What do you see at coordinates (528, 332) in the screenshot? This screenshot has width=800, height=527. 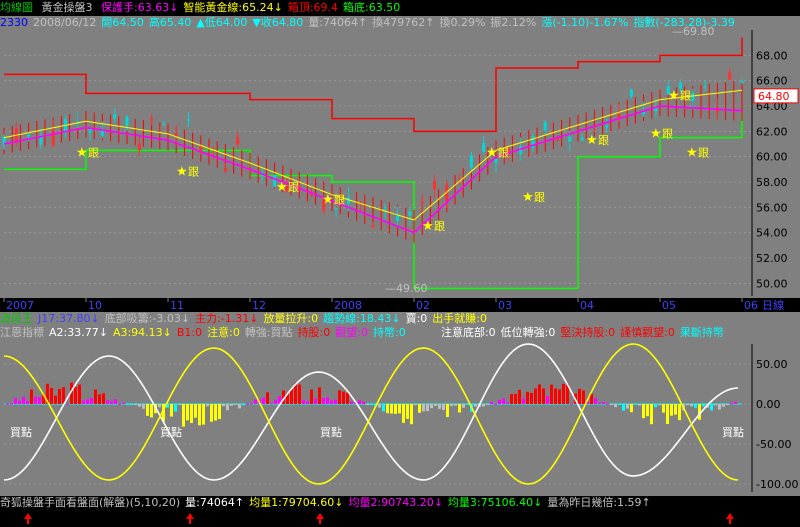 I see `gann-item-11: 低位轉強:0` at bounding box center [528, 332].